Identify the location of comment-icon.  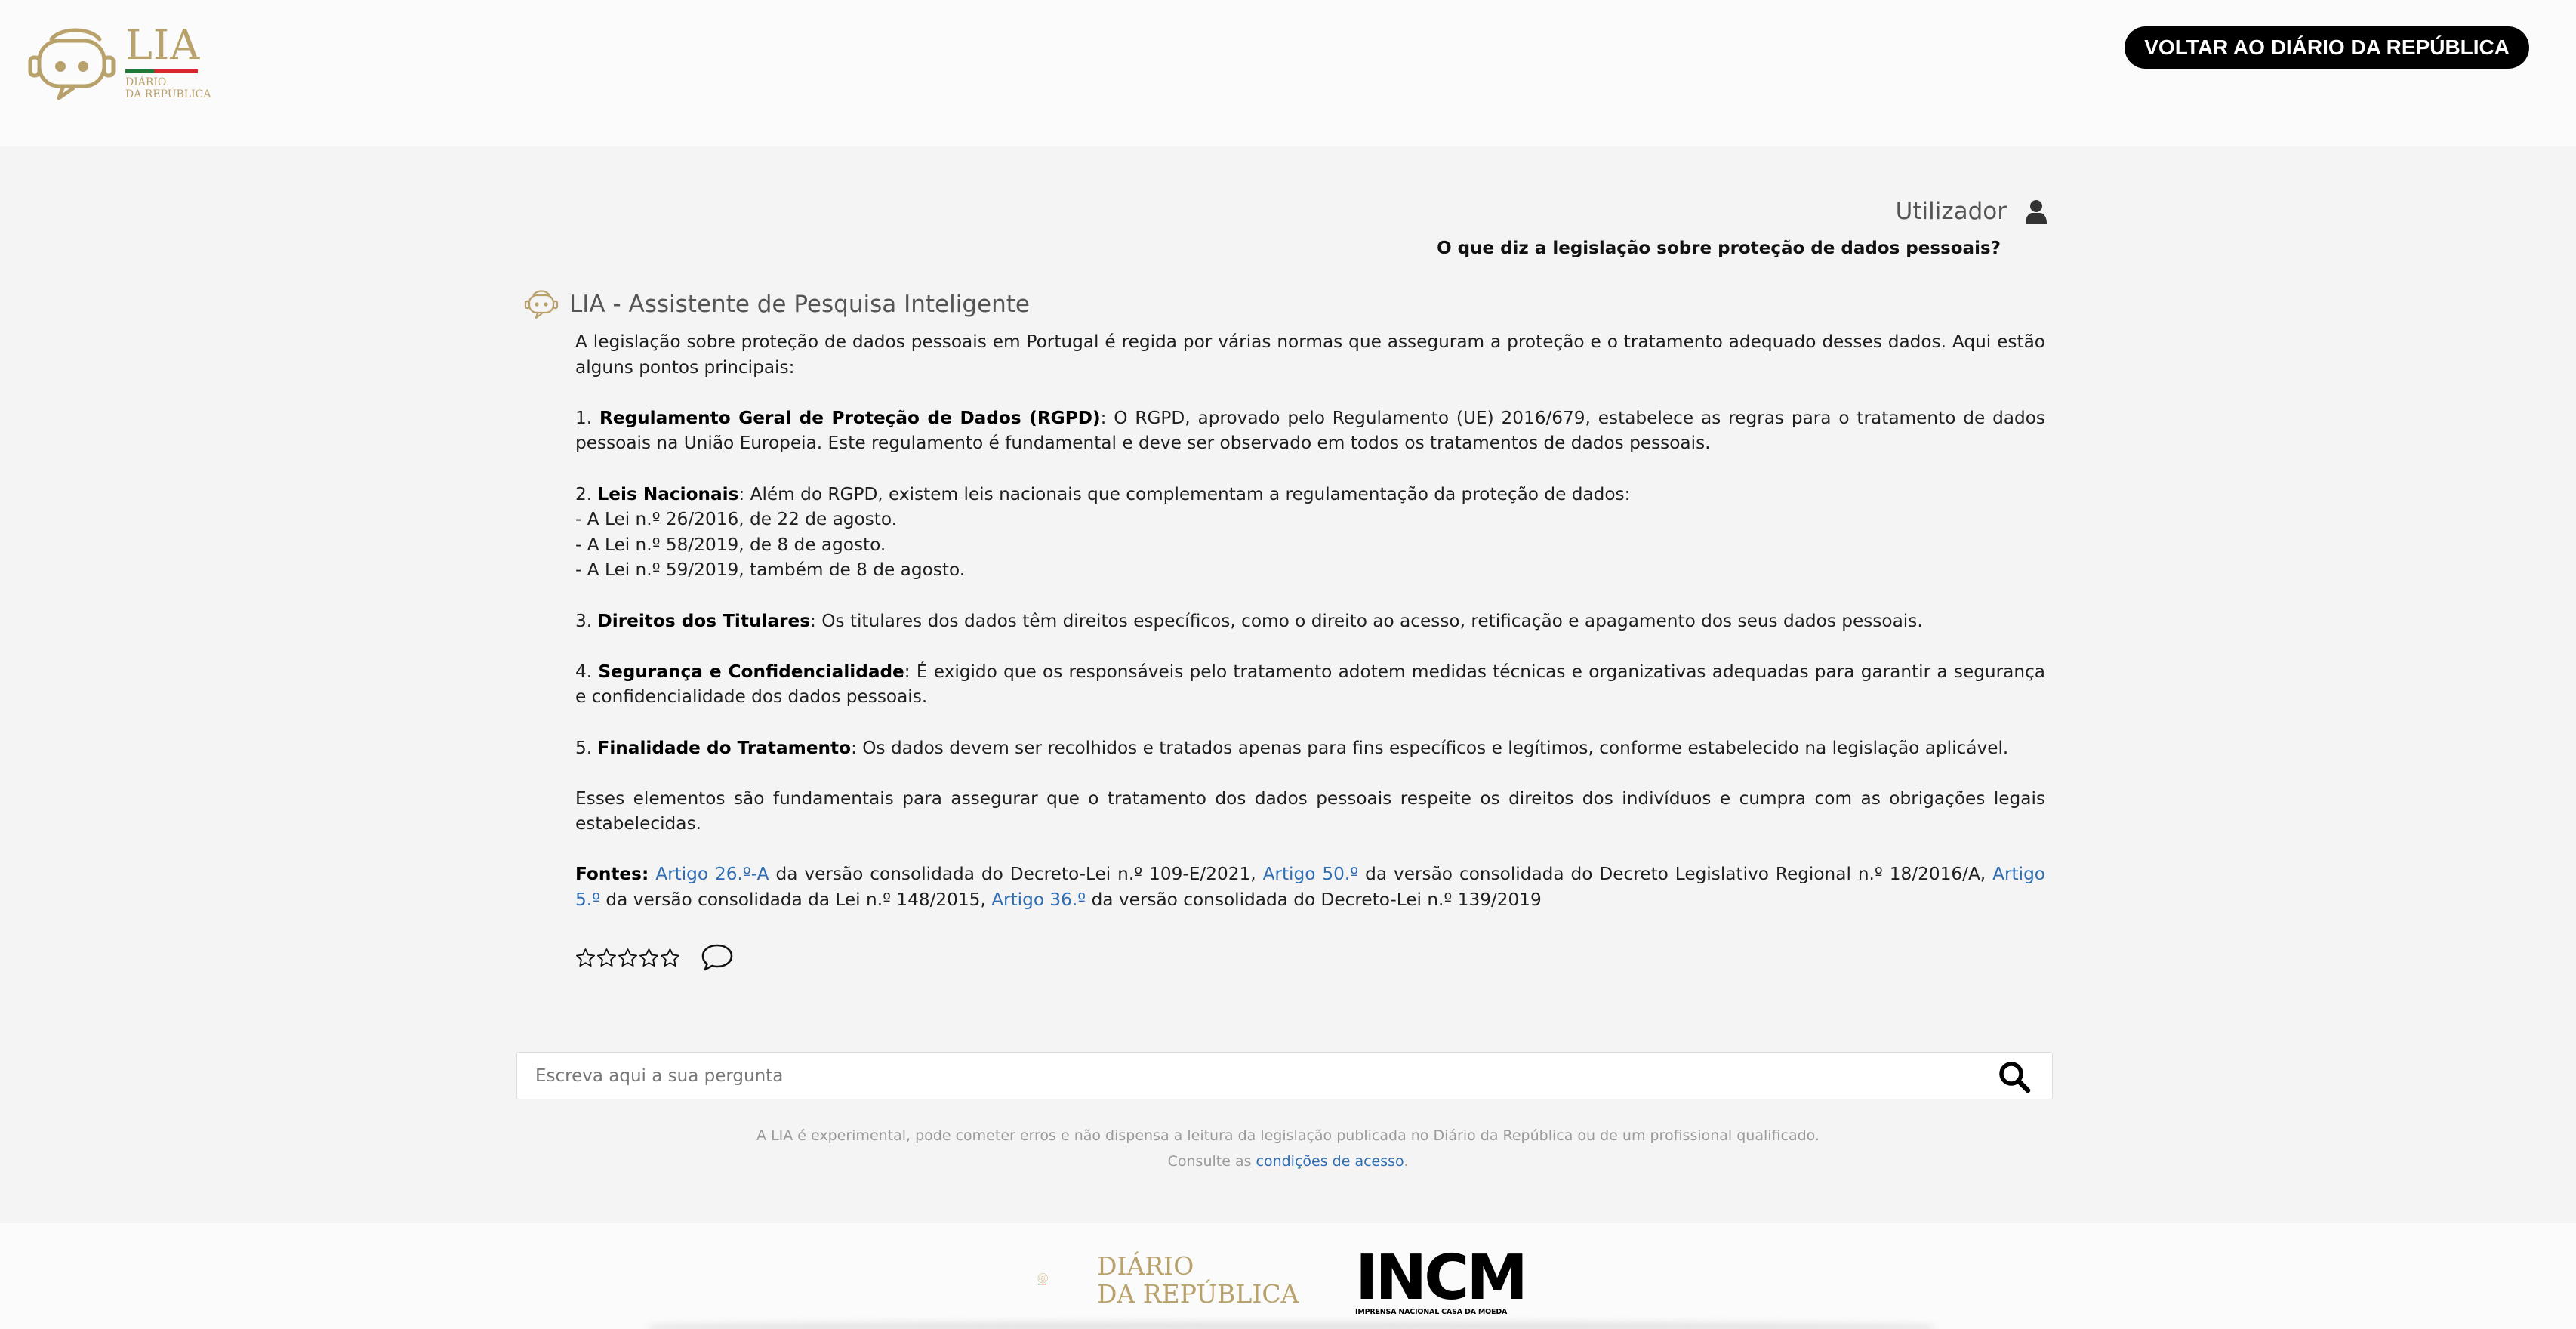
(717, 957).